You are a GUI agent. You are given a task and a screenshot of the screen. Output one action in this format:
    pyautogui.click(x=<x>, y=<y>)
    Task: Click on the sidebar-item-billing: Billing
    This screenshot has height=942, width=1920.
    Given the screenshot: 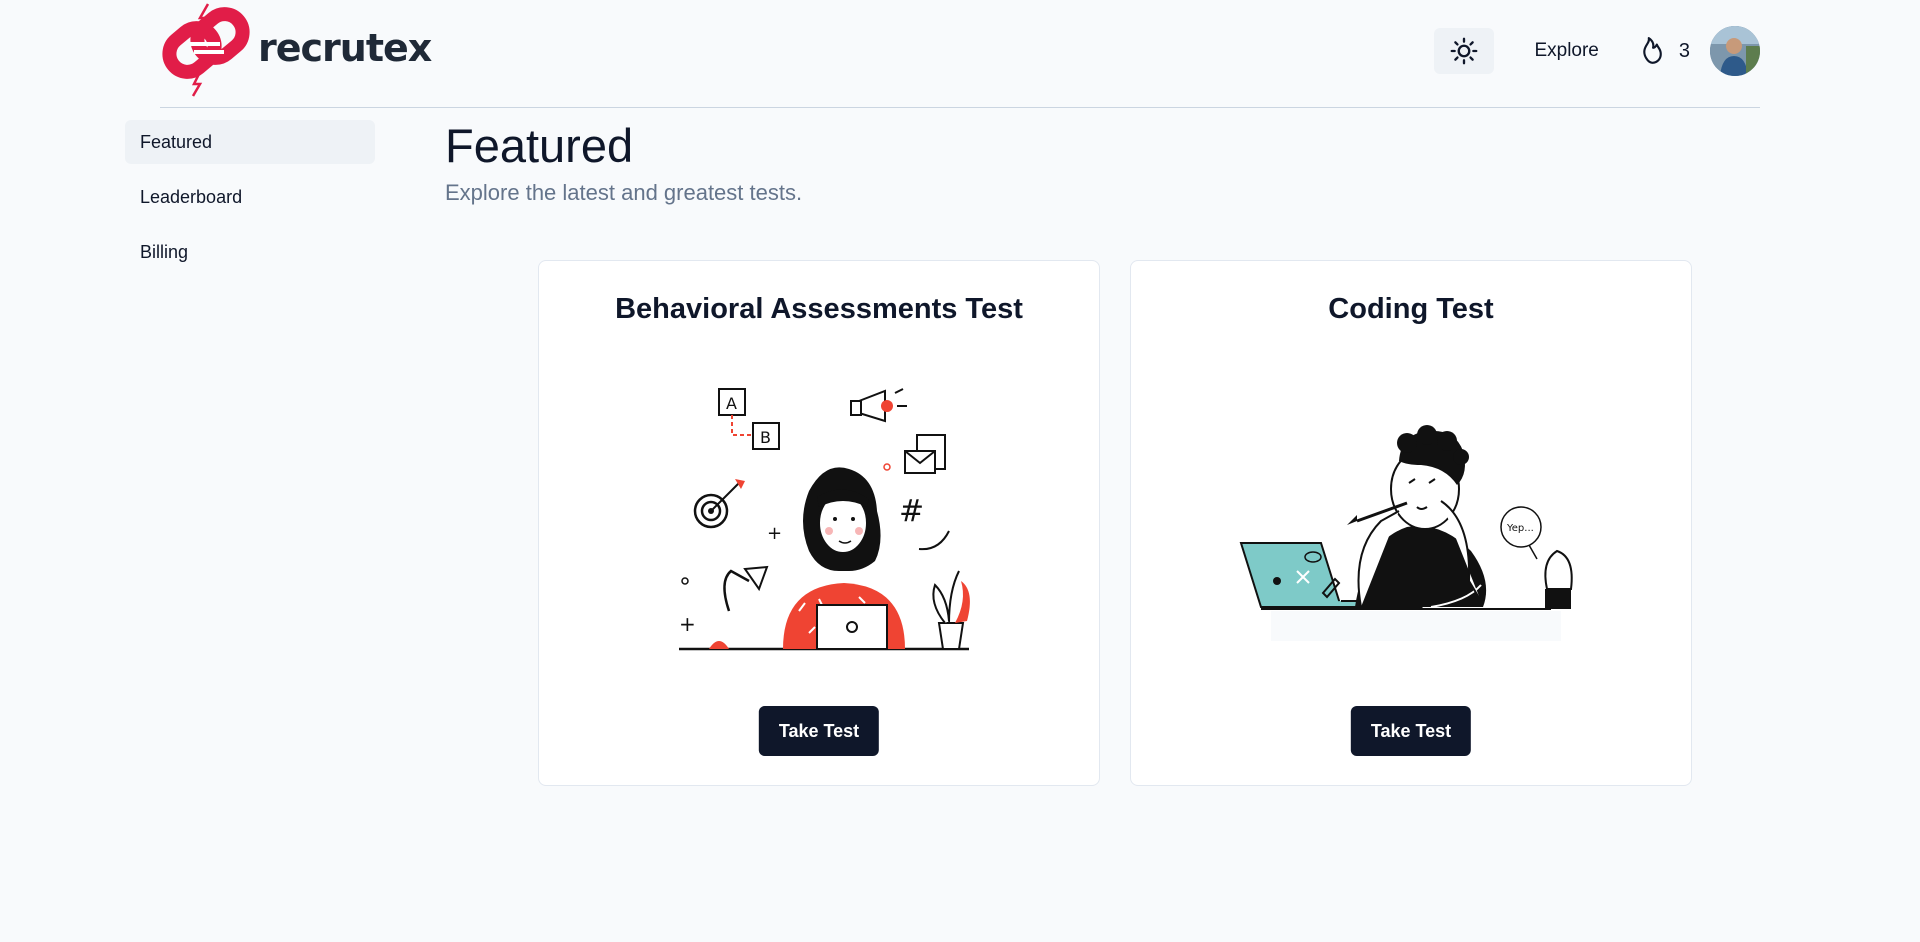 What is the action you would take?
    pyautogui.click(x=250, y=252)
    